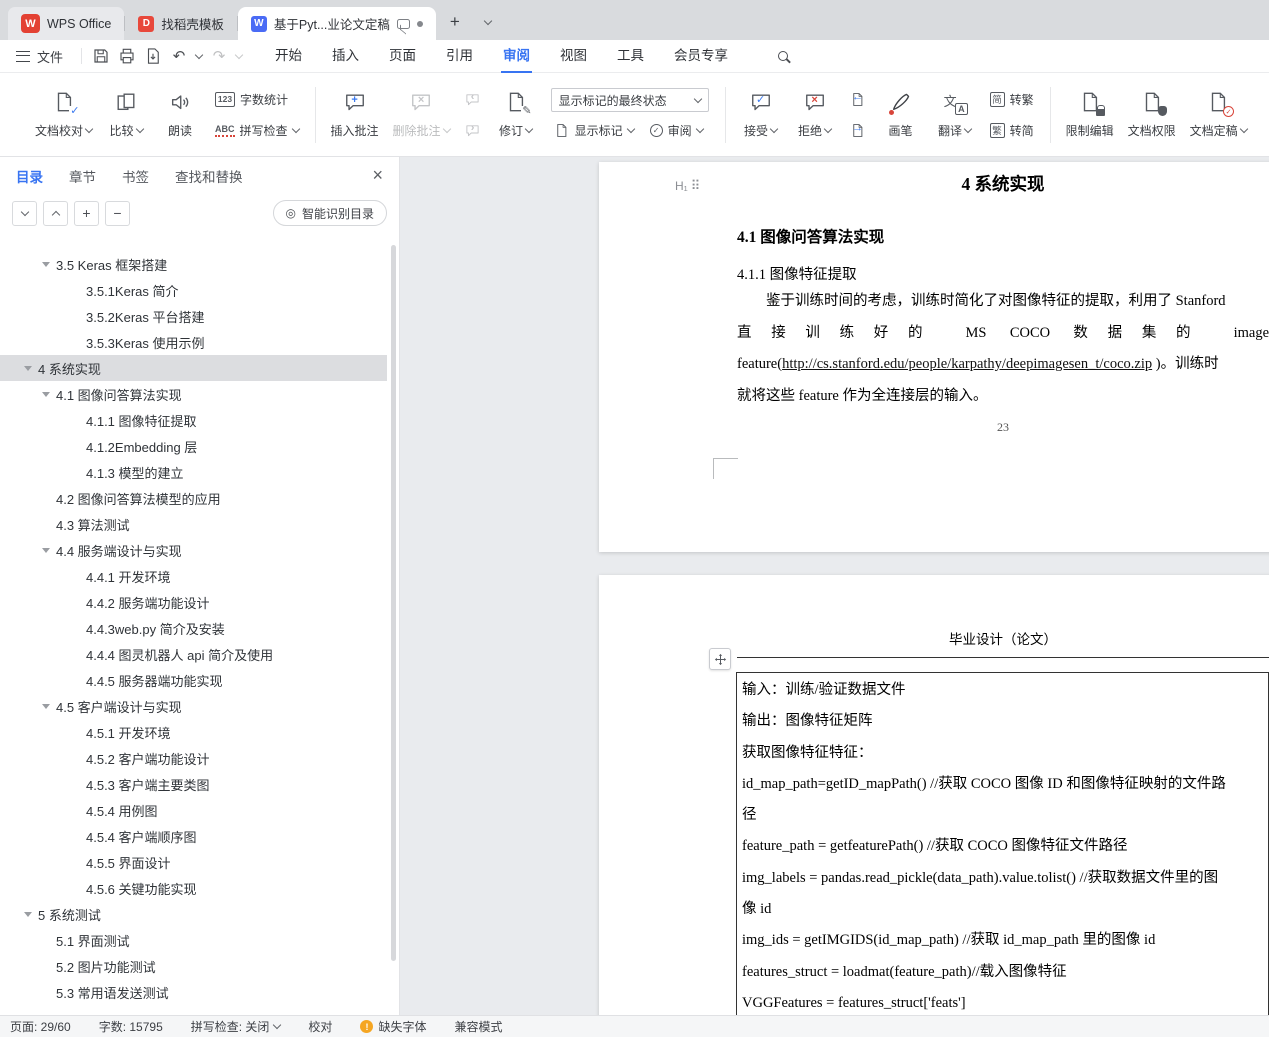 This screenshot has height=1037, width=1269. Describe the element at coordinates (393, 603) in the screenshot. I see `sidebar-scrollbar` at that location.